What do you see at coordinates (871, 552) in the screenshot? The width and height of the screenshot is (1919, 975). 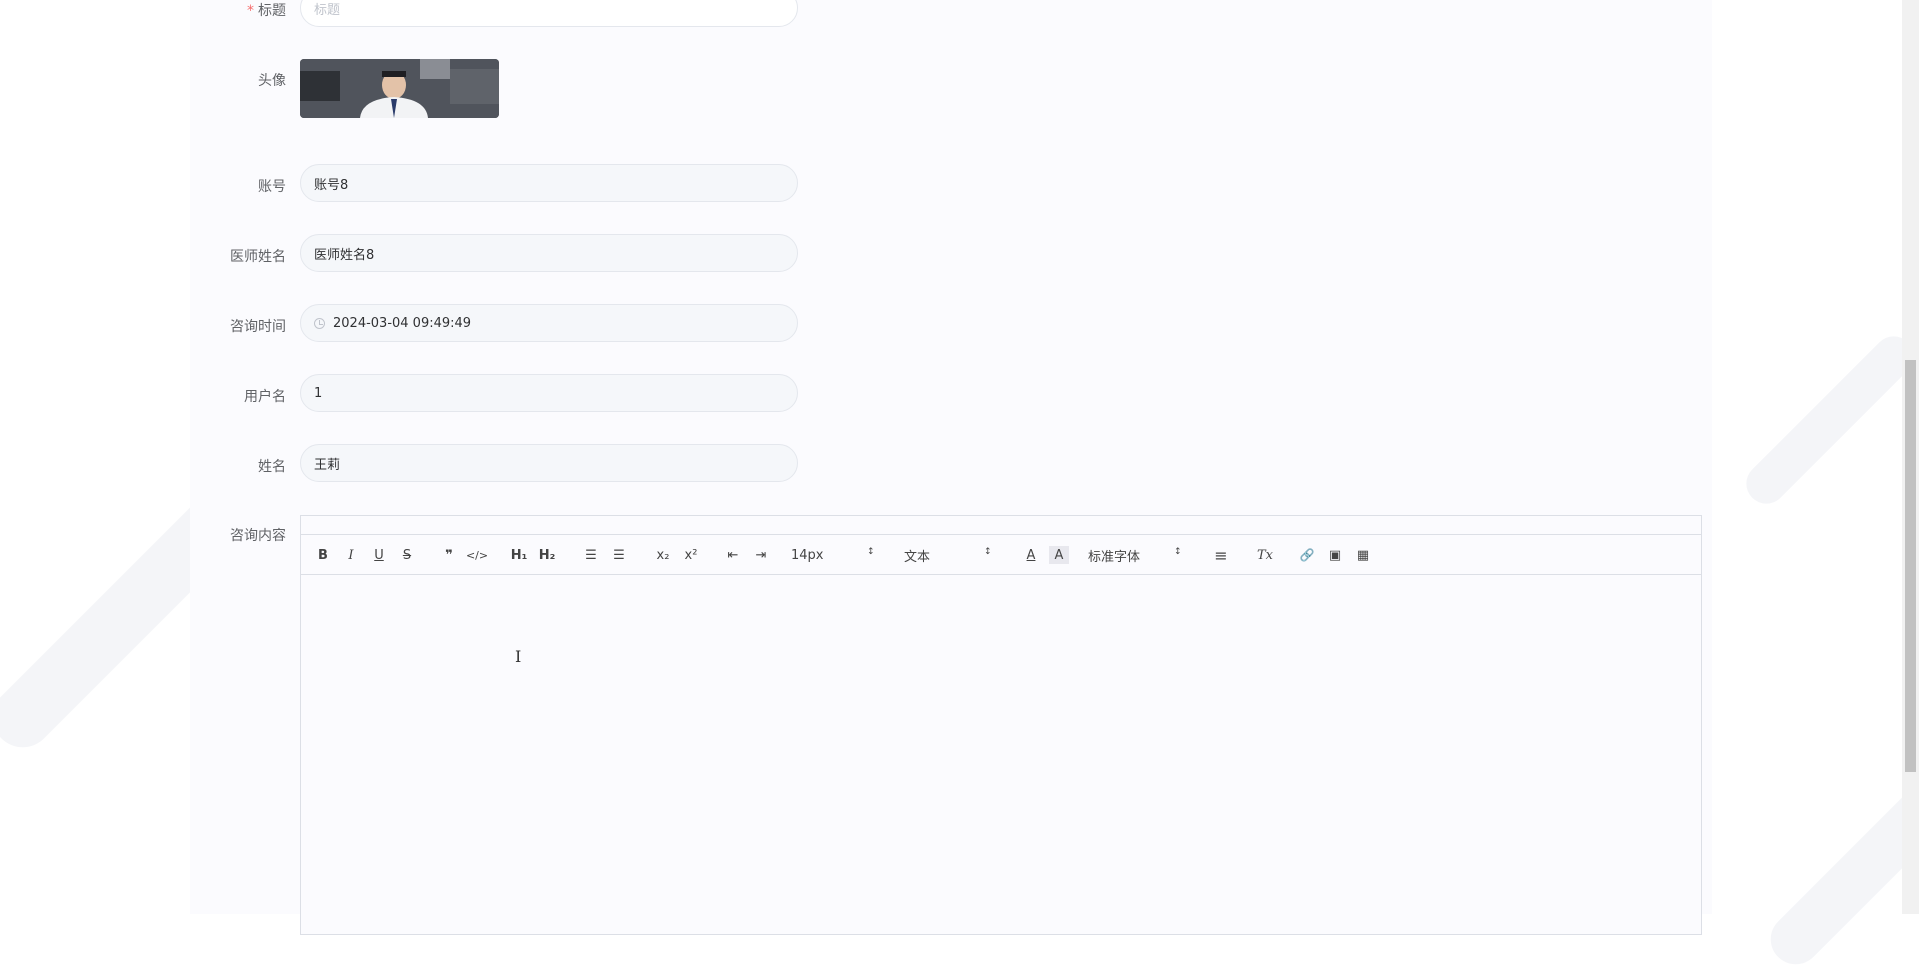 I see `size-caret-icon: ↕` at bounding box center [871, 552].